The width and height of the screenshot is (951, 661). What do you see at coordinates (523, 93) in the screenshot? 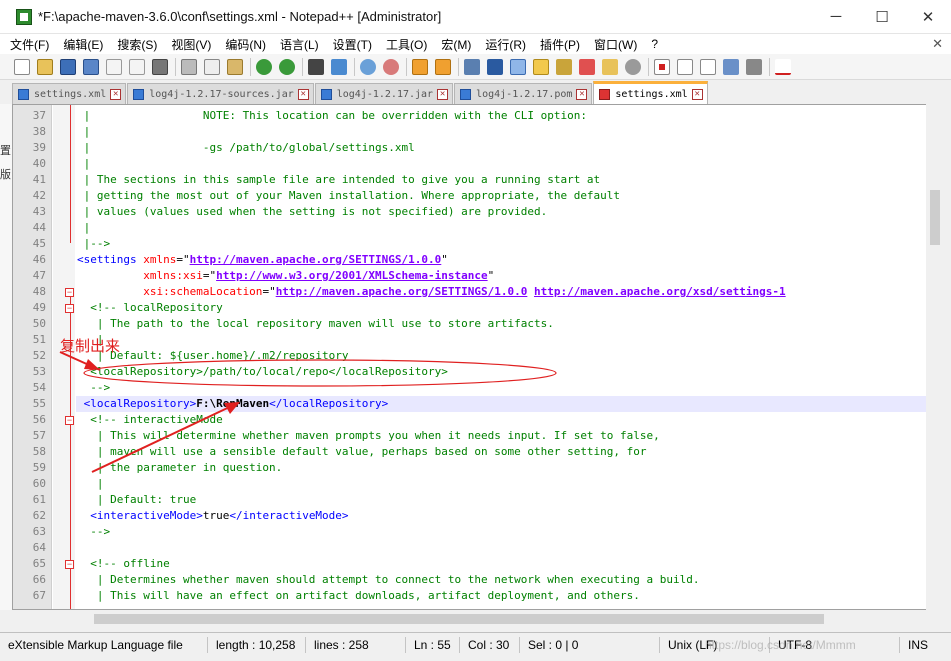
I see `tab-log4j-pom: log4j-1.2.17.pom ✕` at bounding box center [523, 93].